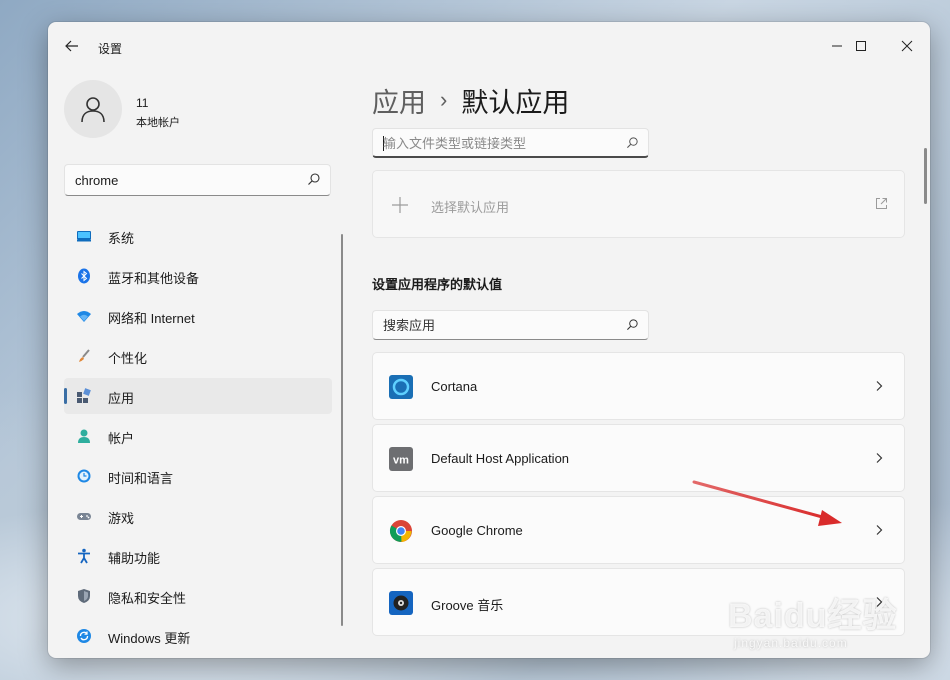  I want to click on avatar, so click(93, 109).